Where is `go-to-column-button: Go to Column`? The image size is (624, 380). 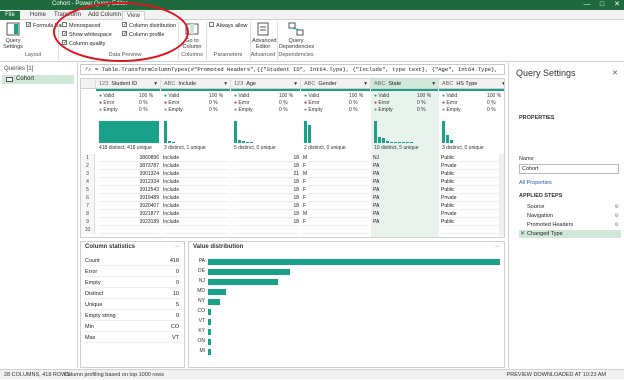
go-to-column-button: Go to Column is located at coordinates (192, 36).